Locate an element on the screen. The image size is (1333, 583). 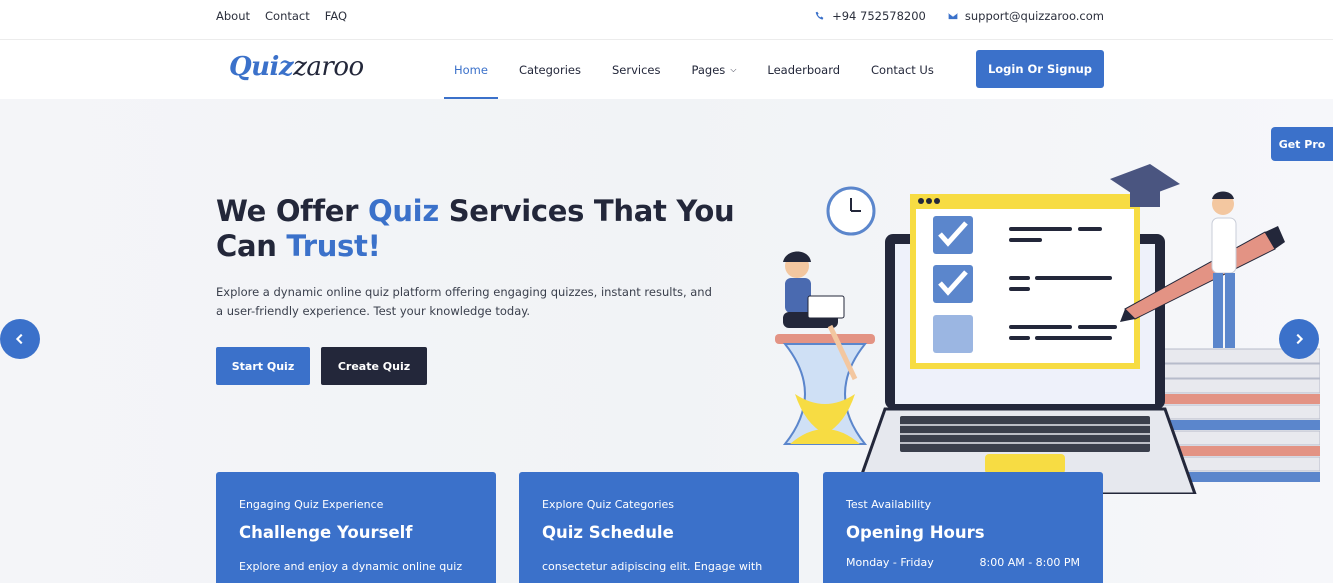
nav-item-label: Categories is located at coordinates (549, 69).